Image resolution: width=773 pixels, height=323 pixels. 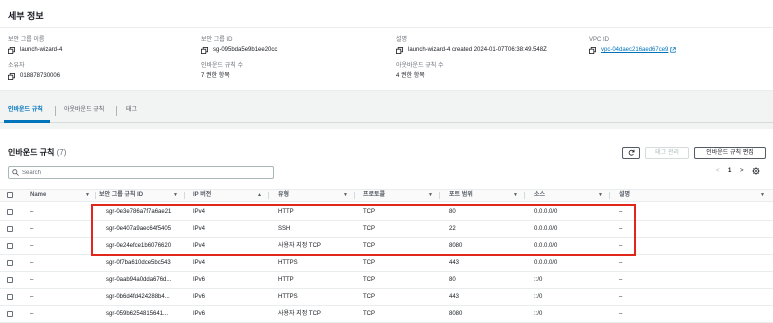 I want to click on column-header-ip-version: IP 버전, so click(x=202, y=195).